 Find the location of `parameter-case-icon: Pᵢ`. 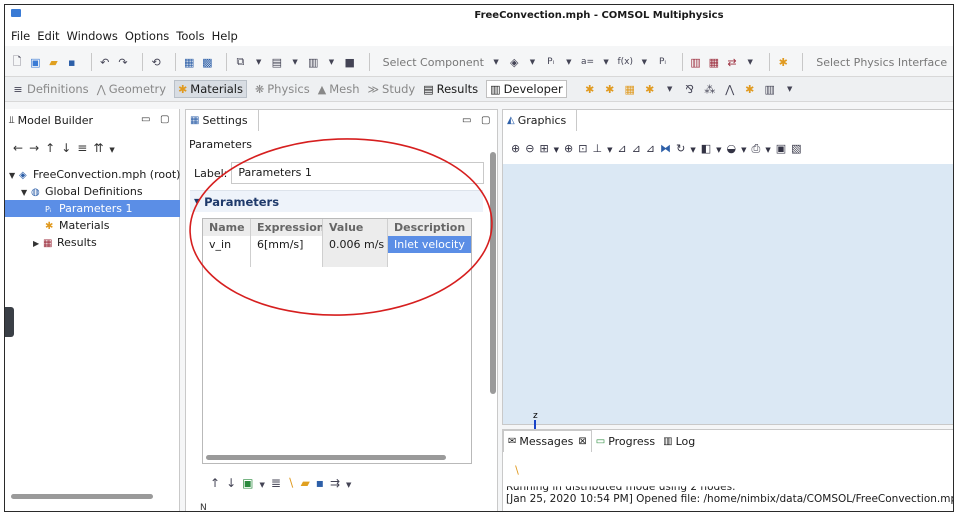

parameter-case-icon: Pᵢ is located at coordinates (662, 62).